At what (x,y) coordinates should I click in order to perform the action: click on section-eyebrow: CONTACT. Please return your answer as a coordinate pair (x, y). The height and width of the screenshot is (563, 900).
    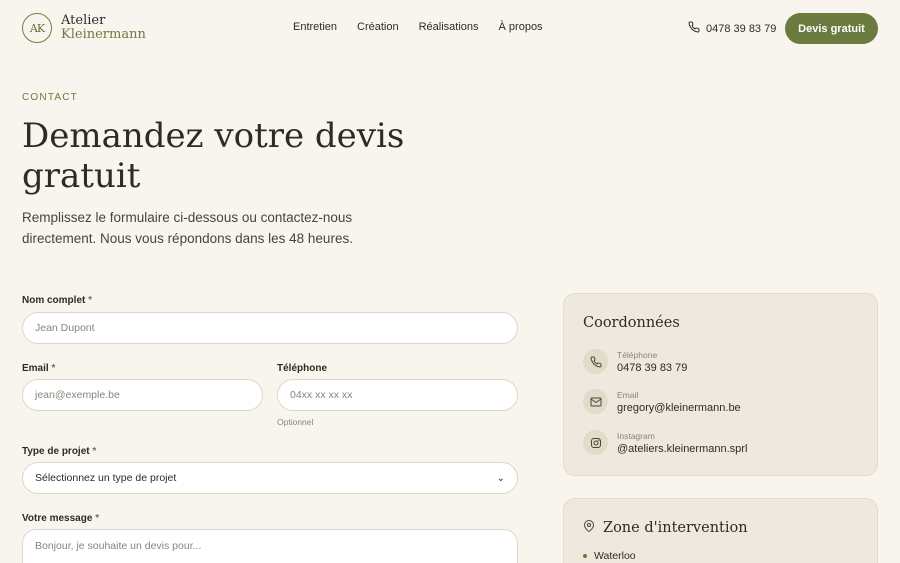
    Looking at the image, I should click on (50, 97).